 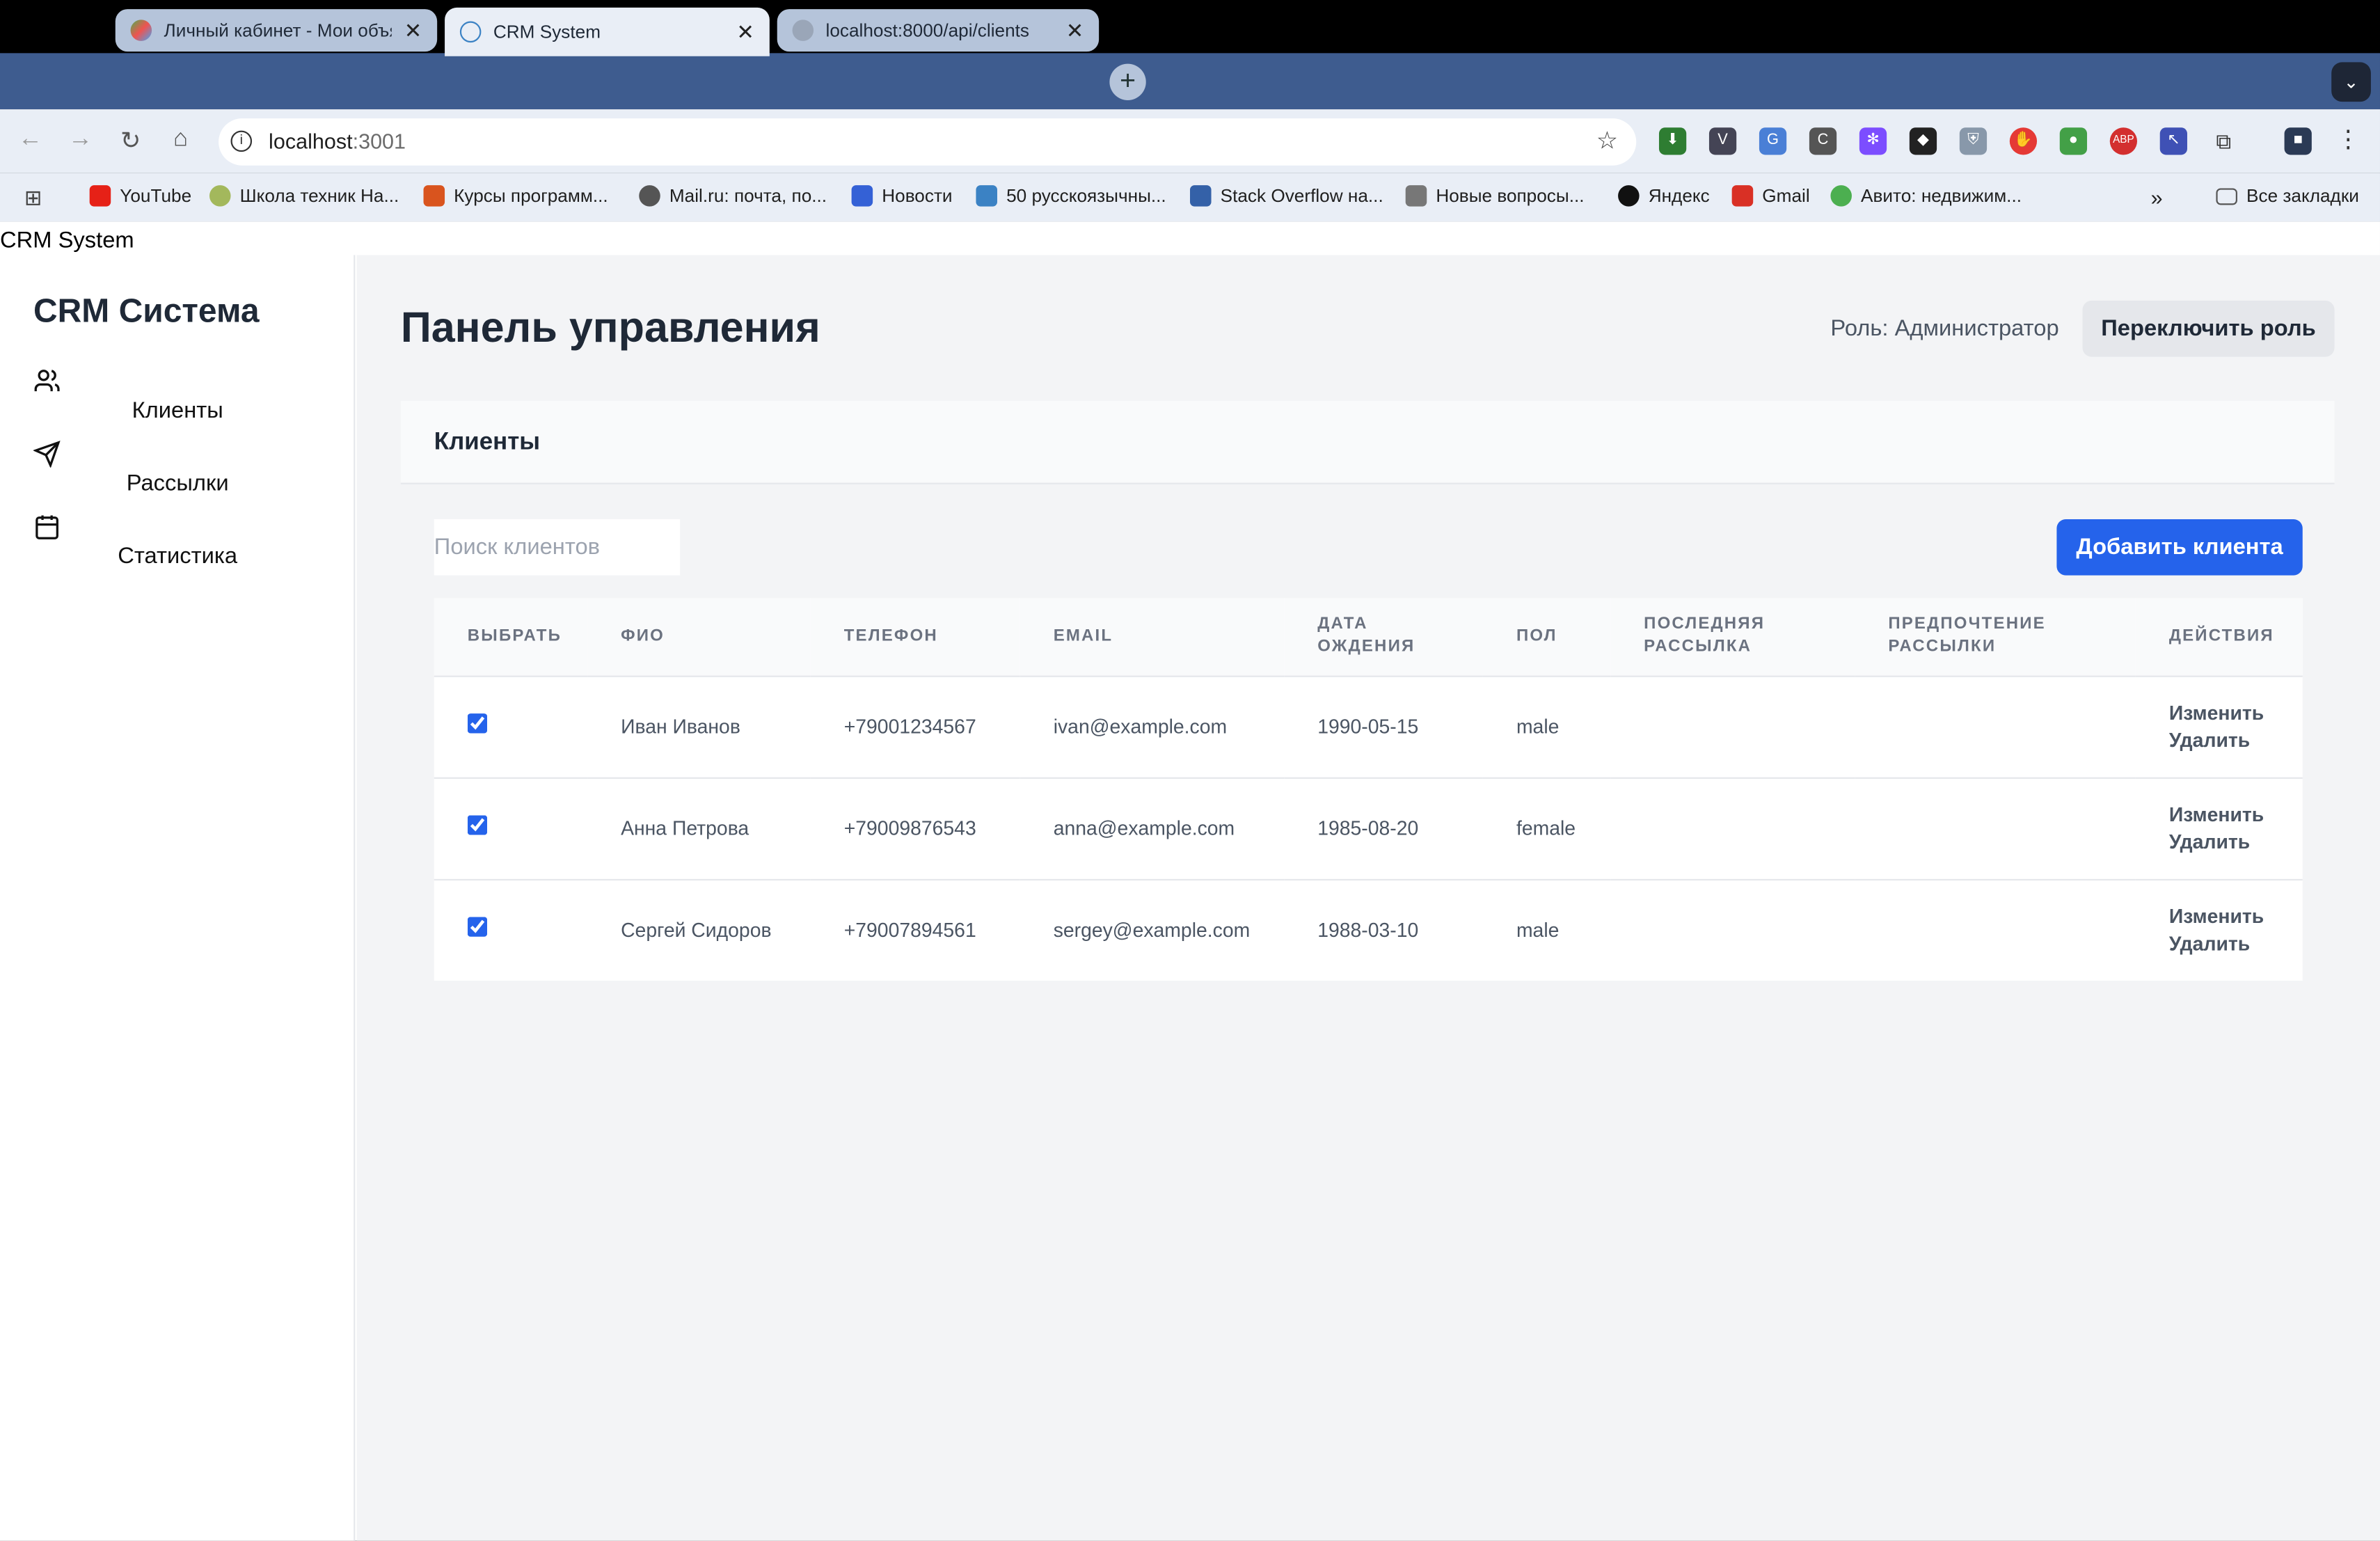 I want to click on url-text: localhost:3001, so click(x=337, y=141).